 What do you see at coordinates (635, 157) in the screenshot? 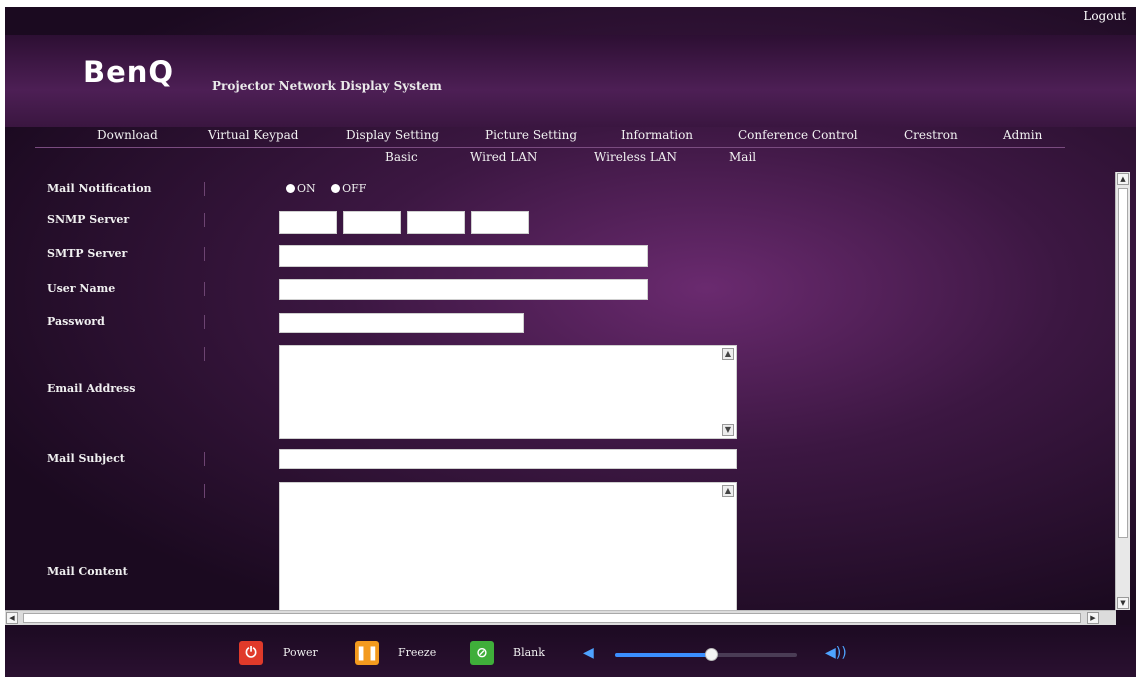
I see `subnav-wireless-lan: Wireless LAN` at bounding box center [635, 157].